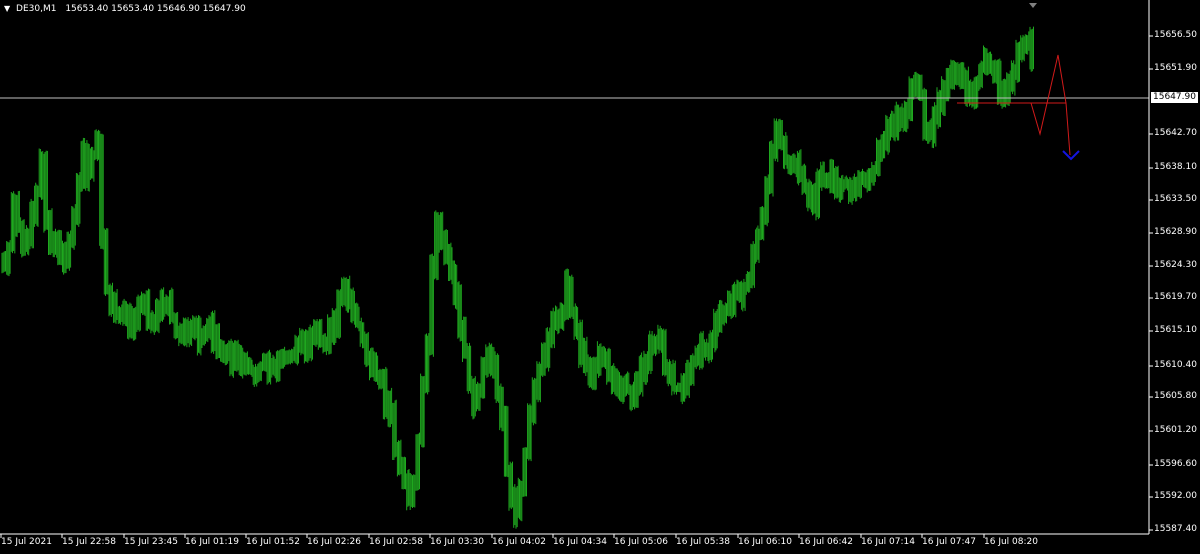 This screenshot has height=554, width=1200. I want to click on price-tick-label: 15619.70, so click(1175, 297).